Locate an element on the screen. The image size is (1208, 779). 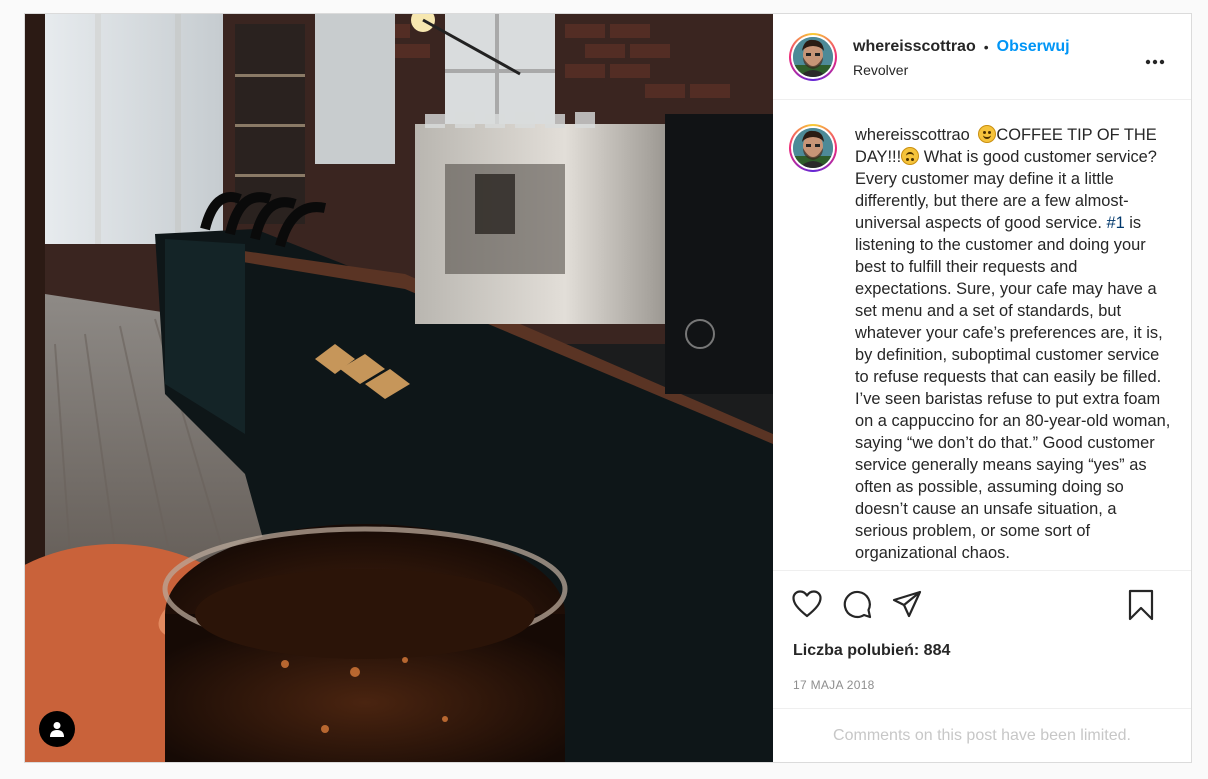
smiling-face-emoji is located at coordinates (987, 134).